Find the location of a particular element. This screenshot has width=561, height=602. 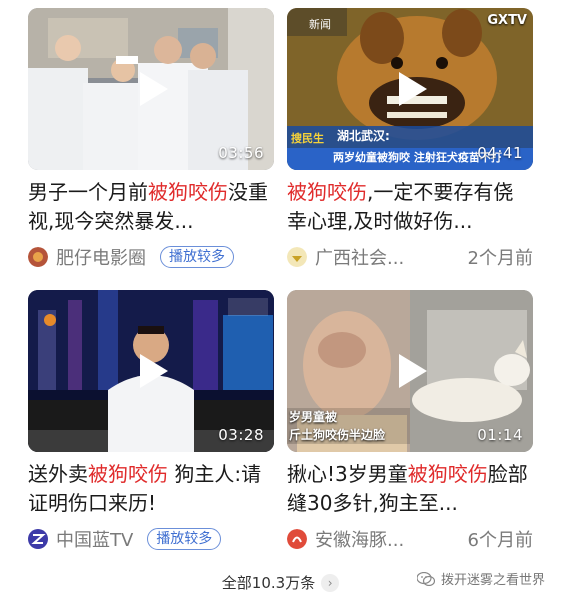

video-title: 送外卖被狗咬伤 狗主人:请证明伤口来历! is located at coordinates (151, 489).